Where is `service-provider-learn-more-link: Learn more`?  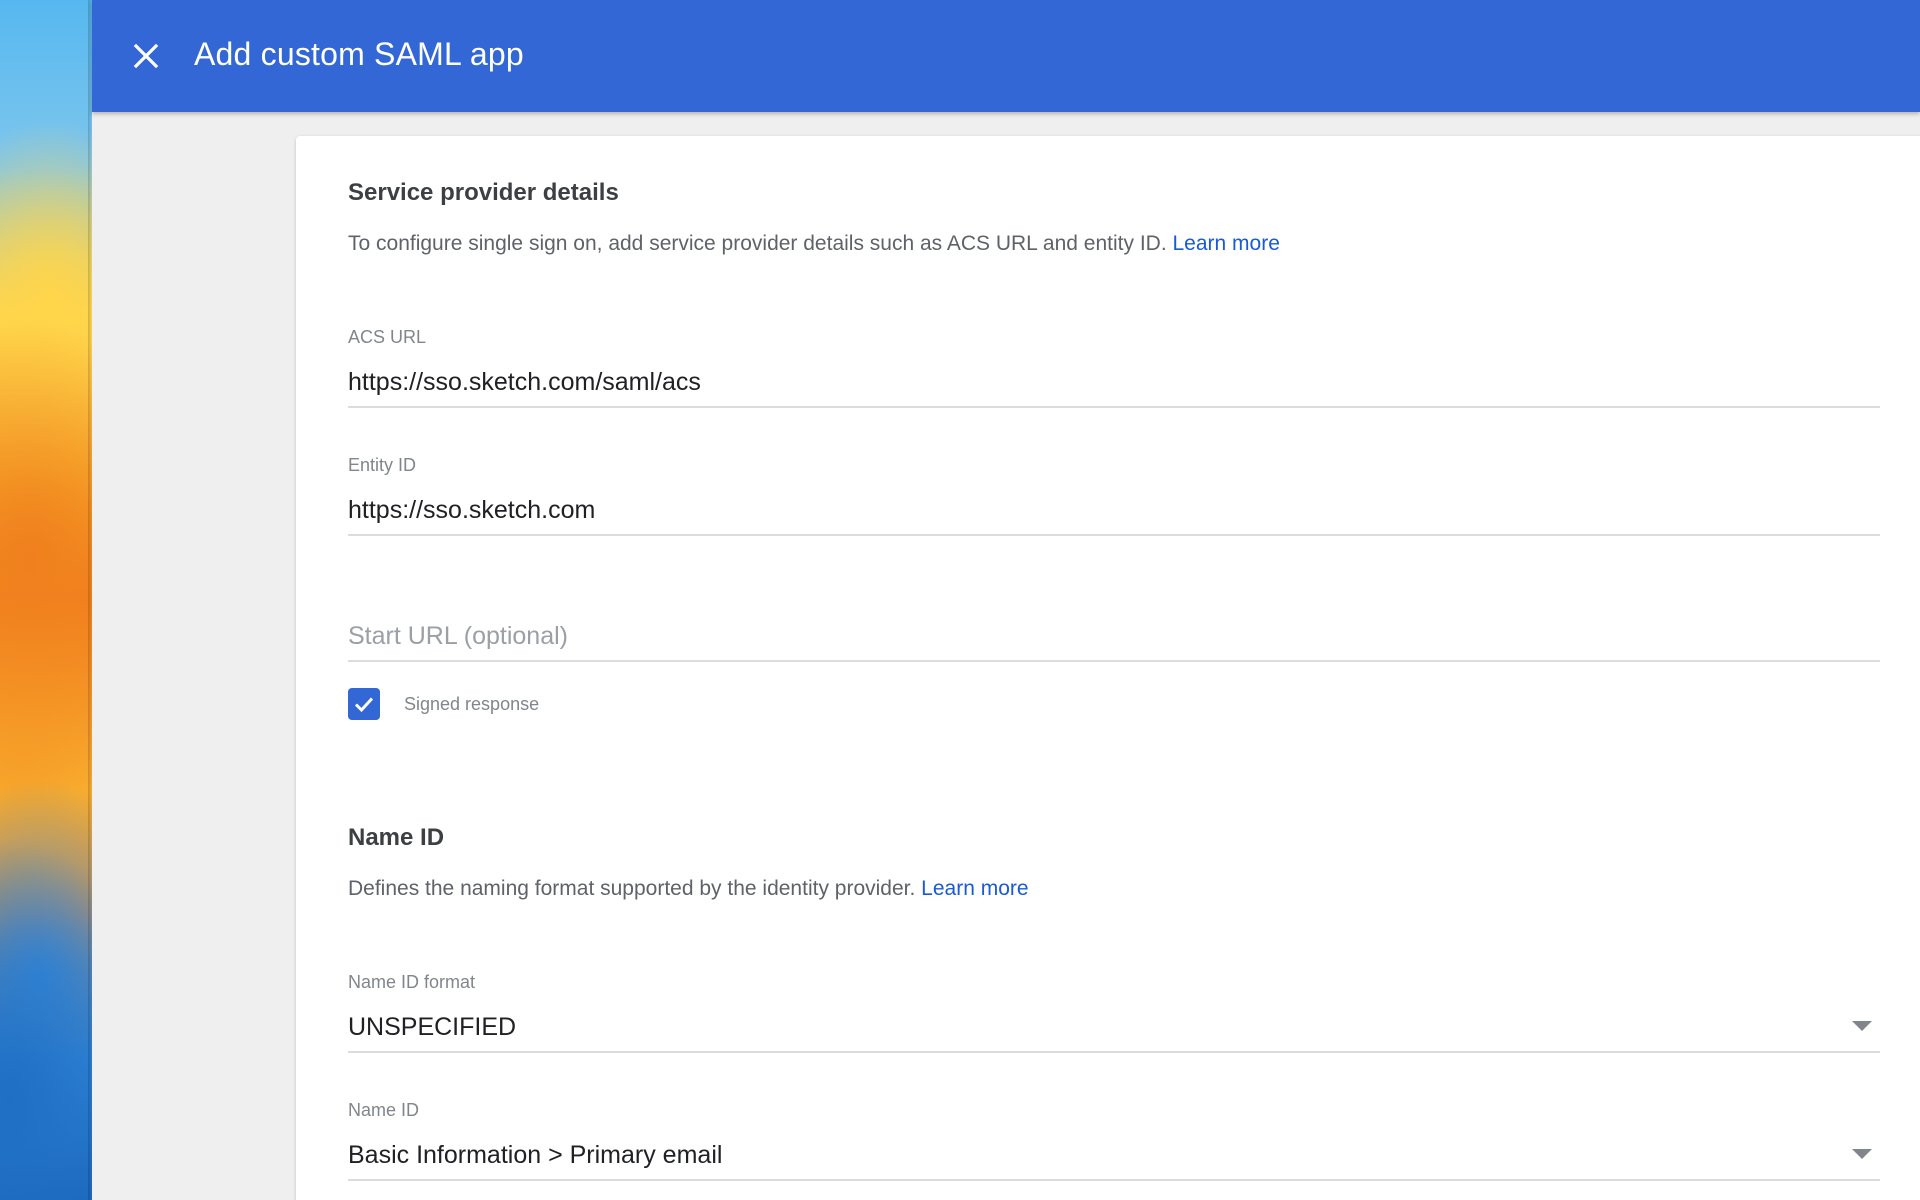 service-provider-learn-more-link: Learn more is located at coordinates (1226, 243).